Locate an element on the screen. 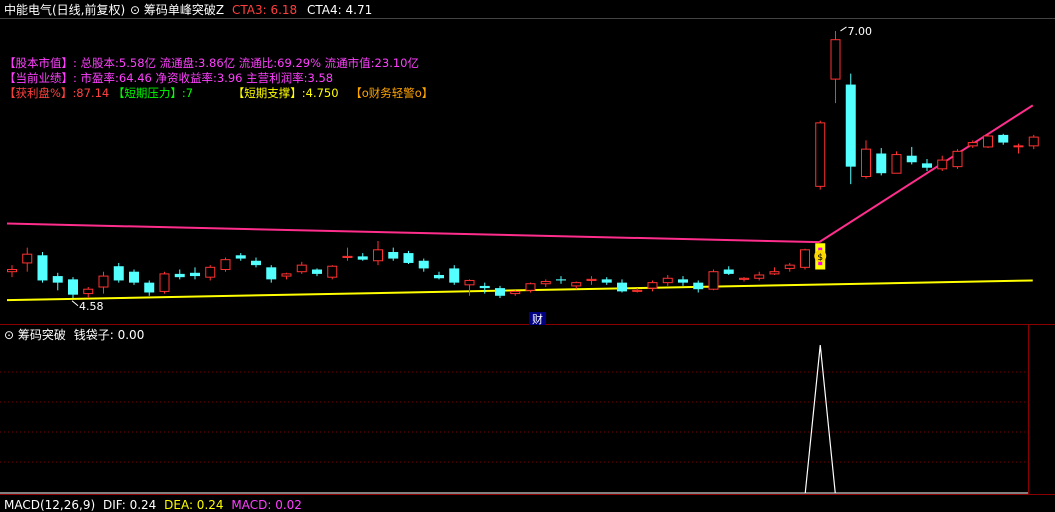 The height and width of the screenshot is (512, 1055). panel2-series-label: 钱袋子: is located at coordinates (93, 335).